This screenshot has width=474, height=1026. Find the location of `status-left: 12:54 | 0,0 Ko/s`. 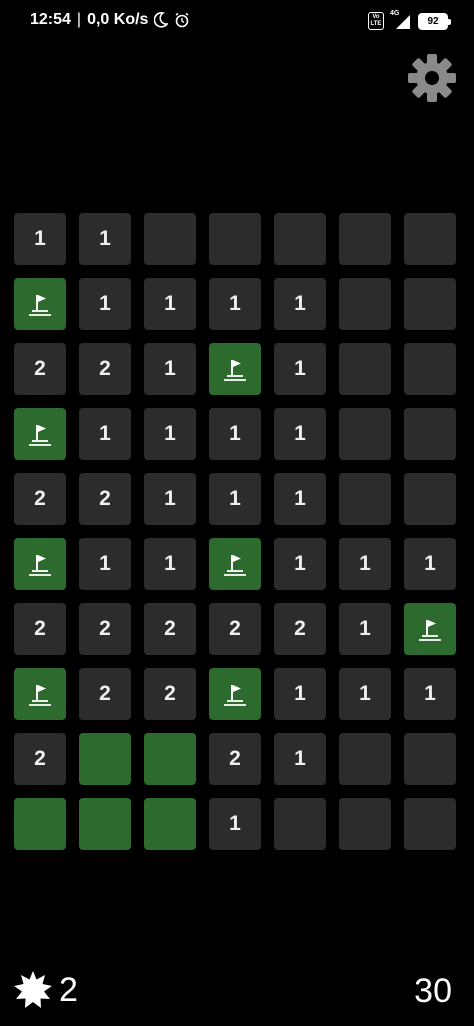

status-left: 12:54 | 0,0 Ko/s is located at coordinates (110, 20).